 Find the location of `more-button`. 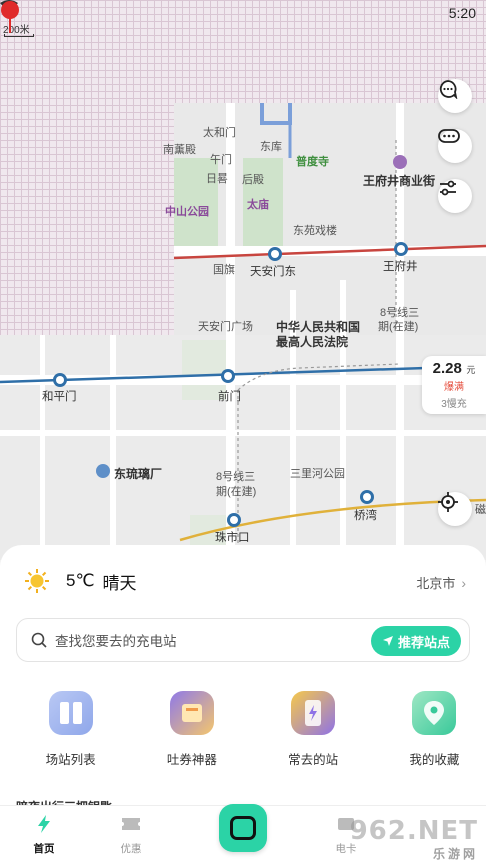

more-button is located at coordinates (455, 146).